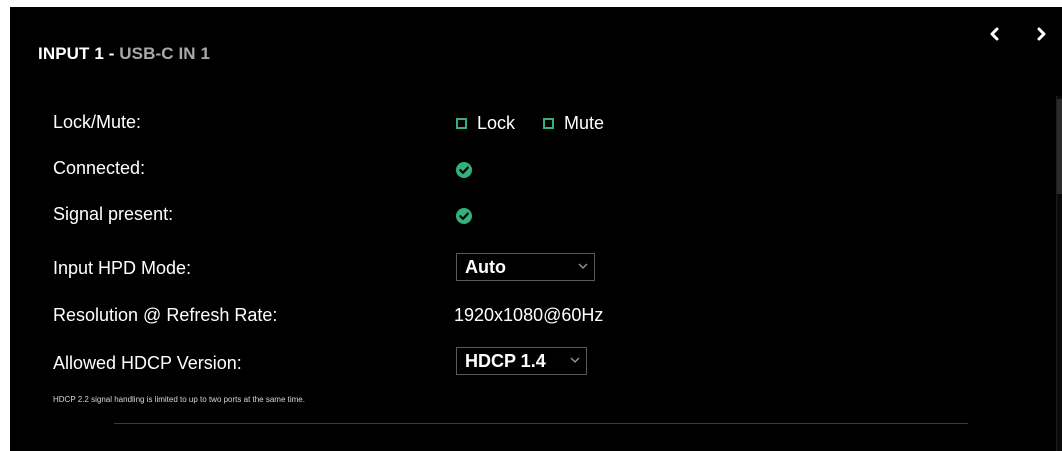 Image resolution: width=1062 pixels, height=451 pixels. I want to click on hpd-mode-selected-value: Auto, so click(485, 266).